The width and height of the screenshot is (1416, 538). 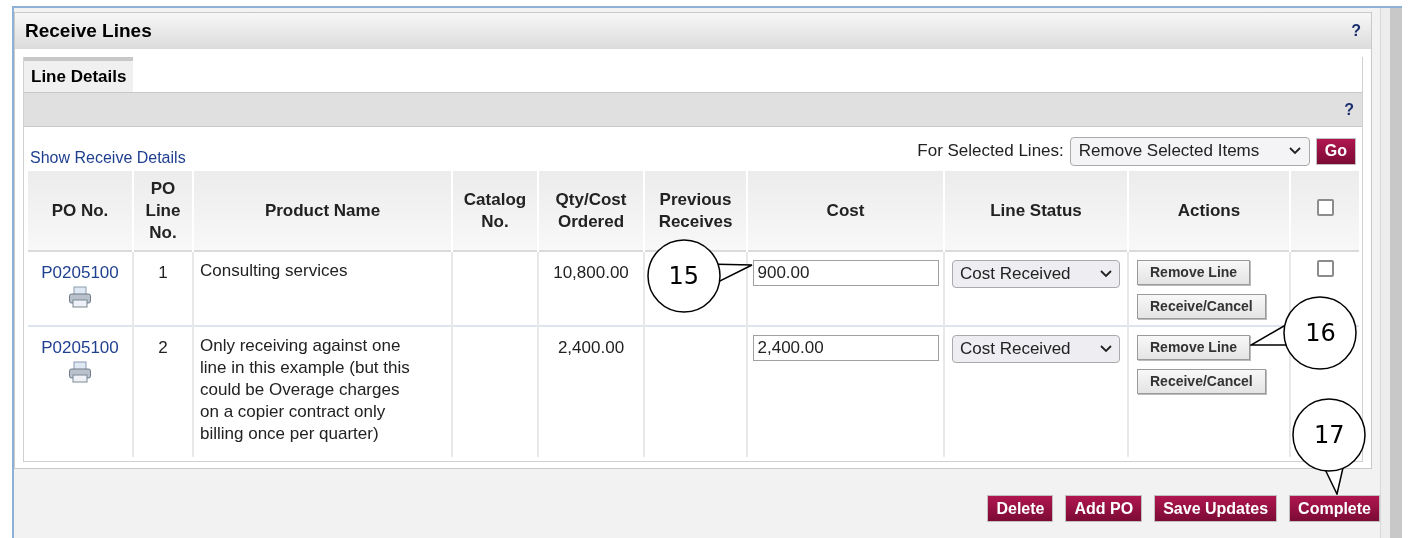 I want to click on table-cell: 1, so click(x=163, y=272).